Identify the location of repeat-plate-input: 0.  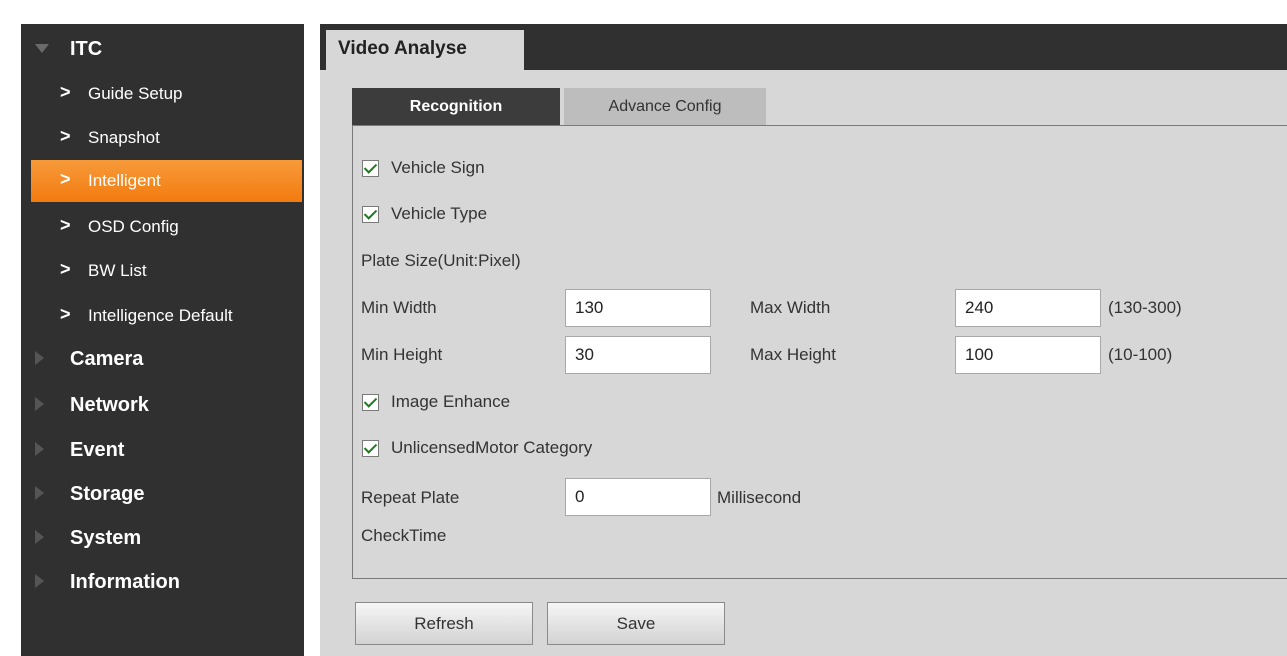
(638, 497).